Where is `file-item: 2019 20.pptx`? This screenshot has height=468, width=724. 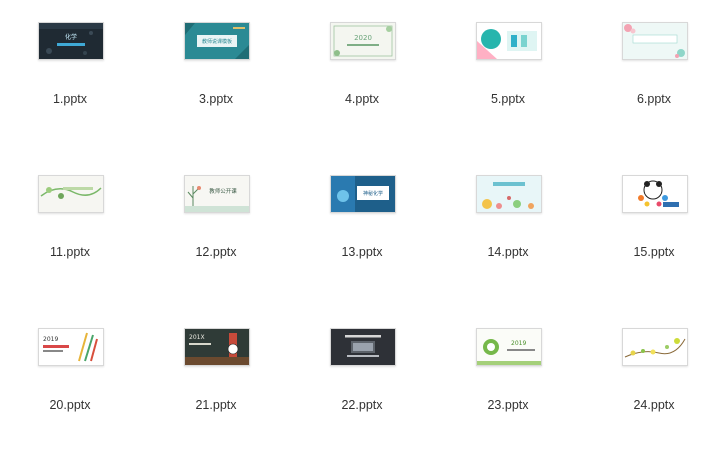
file-item: 2019 20.pptx is located at coordinates (70, 398).